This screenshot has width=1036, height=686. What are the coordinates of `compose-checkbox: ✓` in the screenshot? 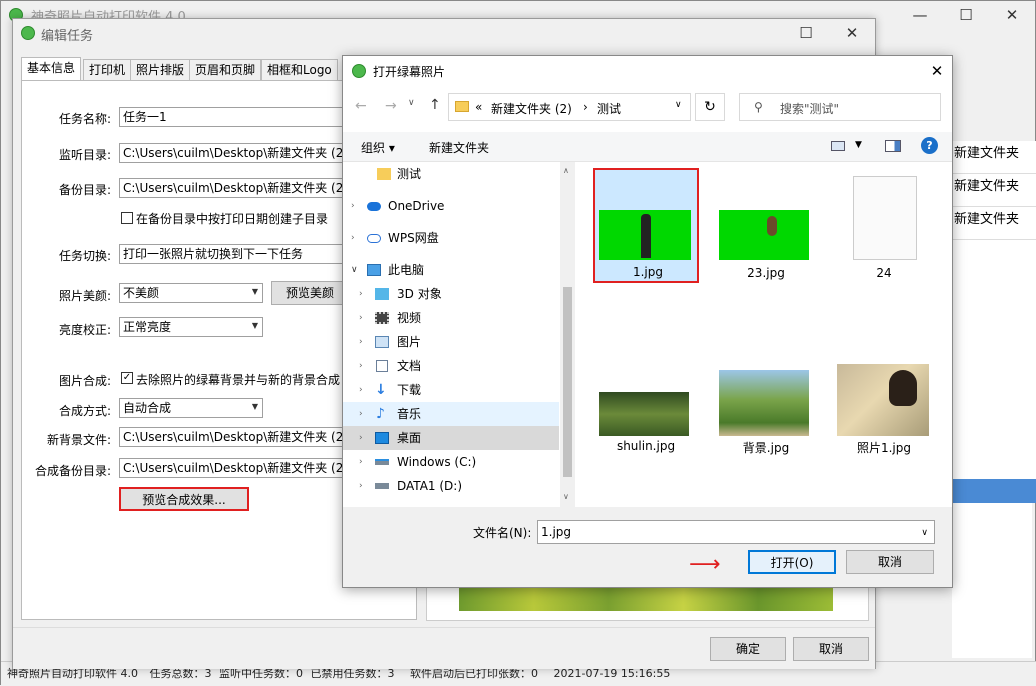 It's located at (127, 378).